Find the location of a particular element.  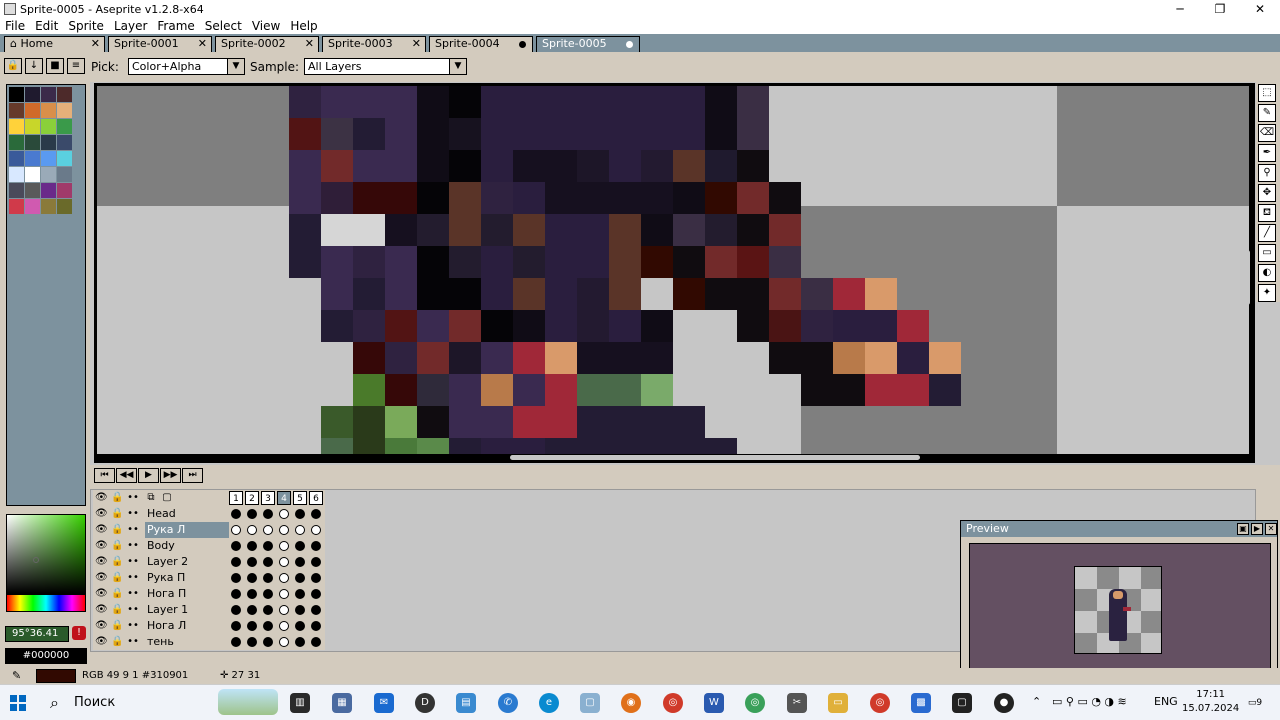

eye-icon: 👁 is located at coordinates (101, 498).